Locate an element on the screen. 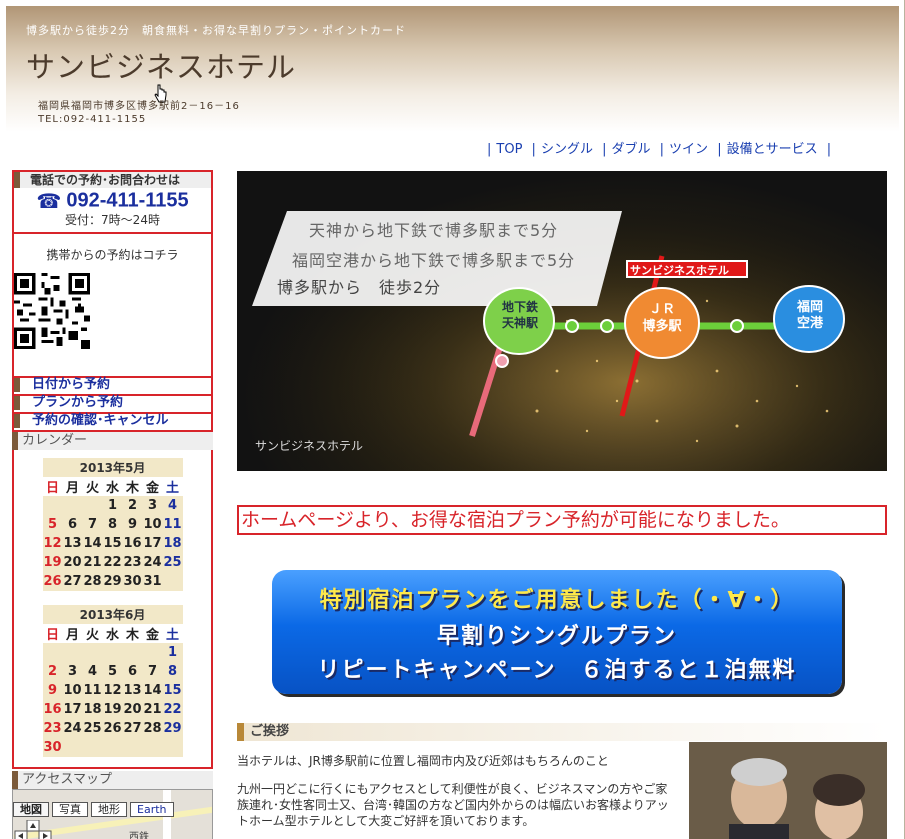 The image size is (905, 839). map-tab-terrain: 地形 is located at coordinates (109, 809).